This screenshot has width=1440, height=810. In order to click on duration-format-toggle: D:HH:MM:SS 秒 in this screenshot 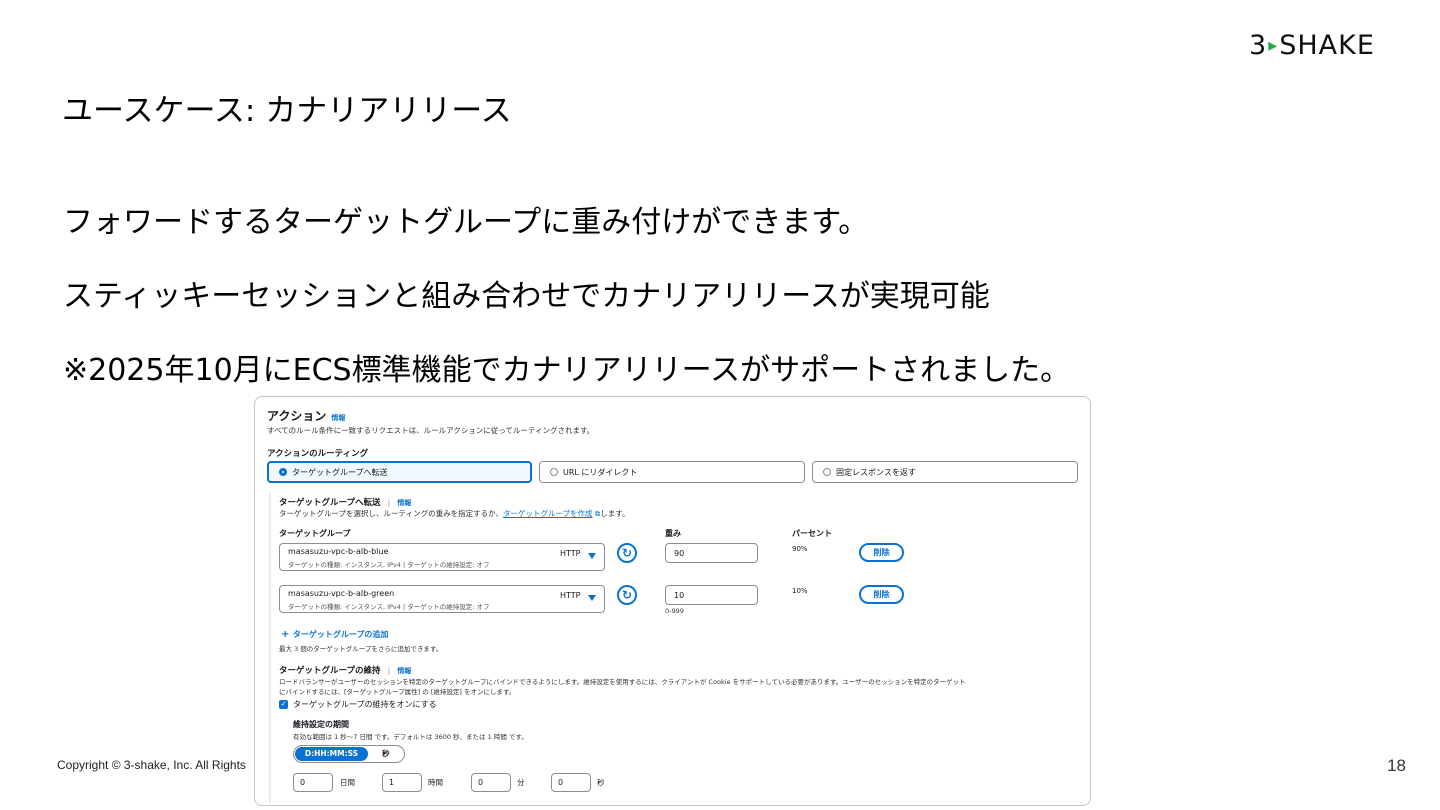, I will do `click(349, 754)`.